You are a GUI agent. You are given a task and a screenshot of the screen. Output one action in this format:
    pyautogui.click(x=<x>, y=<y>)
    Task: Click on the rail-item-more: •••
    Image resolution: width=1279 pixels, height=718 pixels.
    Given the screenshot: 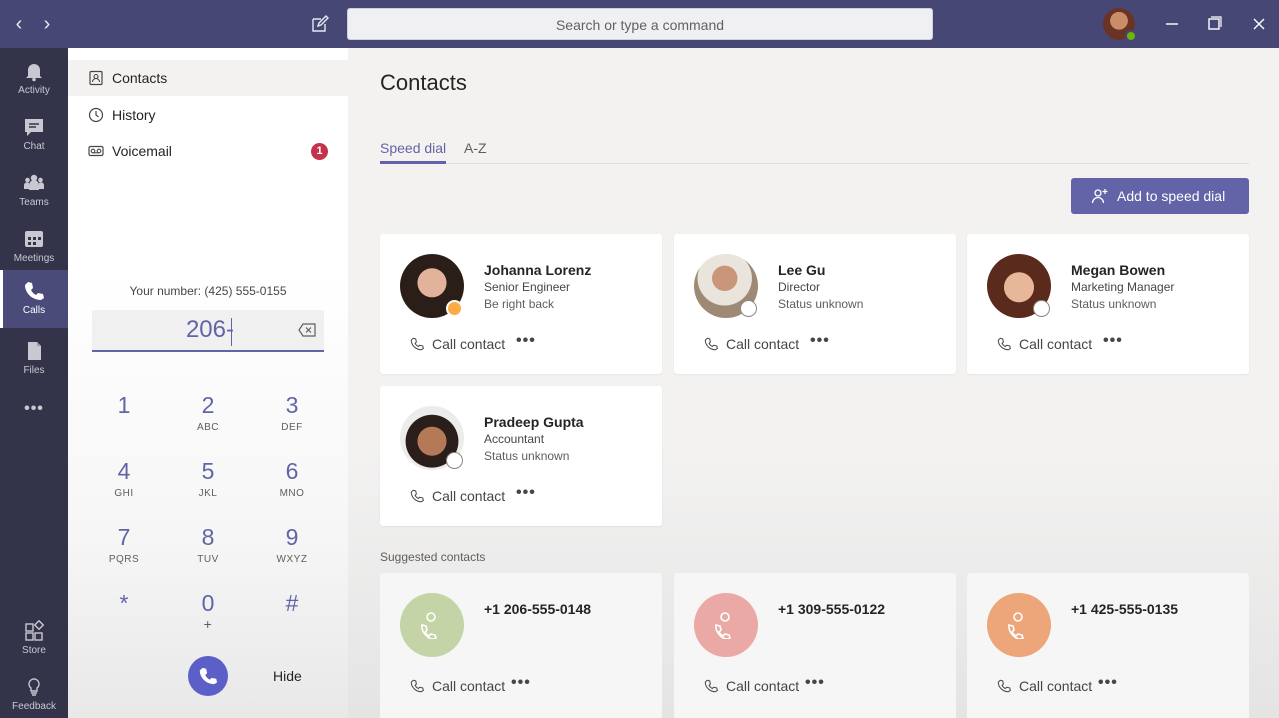 What is the action you would take?
    pyautogui.click(x=34, y=410)
    